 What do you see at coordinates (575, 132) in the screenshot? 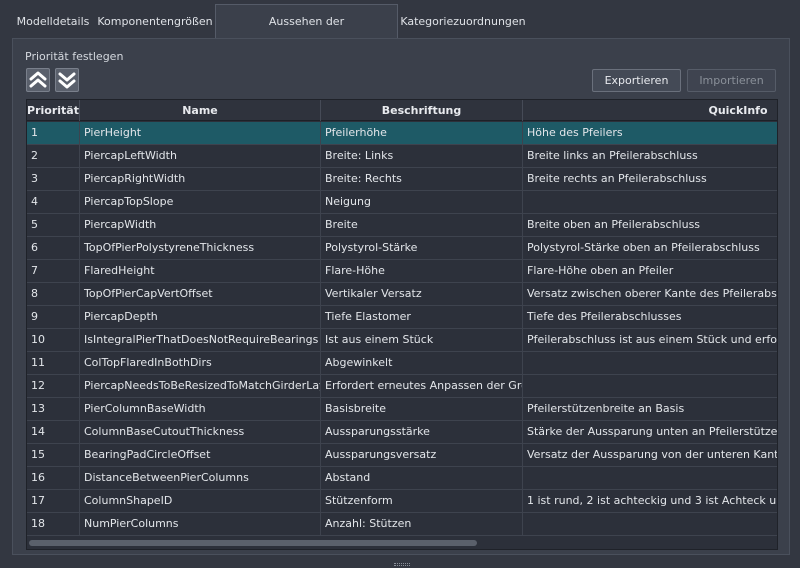
I see `cell-quickinfo: Höhe des Pfeilers` at bounding box center [575, 132].